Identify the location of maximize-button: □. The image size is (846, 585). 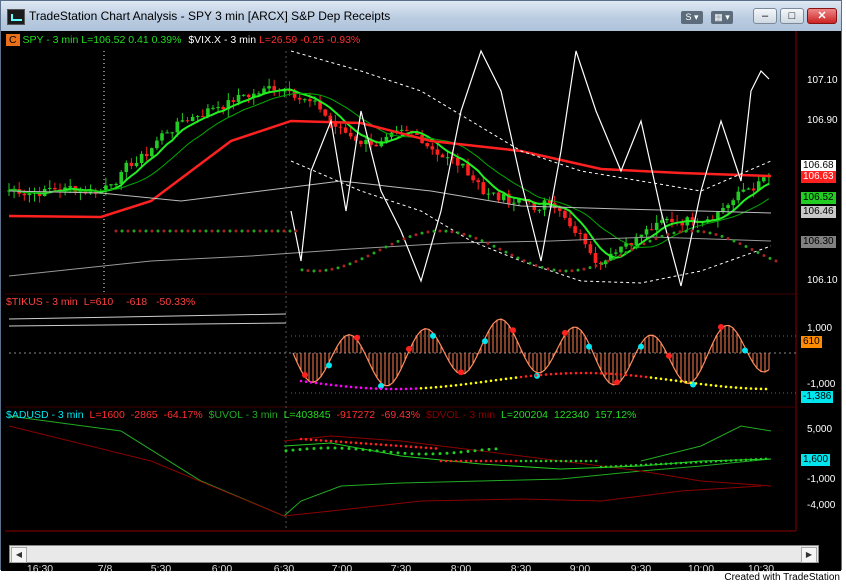
(792, 16).